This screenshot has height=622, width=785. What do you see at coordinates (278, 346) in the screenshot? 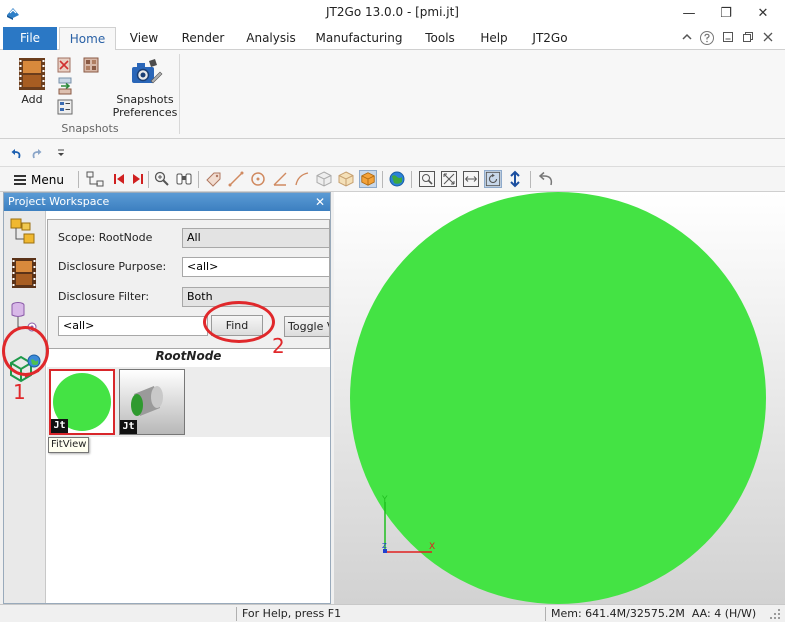
I see `annotation-number-2: 2` at bounding box center [278, 346].